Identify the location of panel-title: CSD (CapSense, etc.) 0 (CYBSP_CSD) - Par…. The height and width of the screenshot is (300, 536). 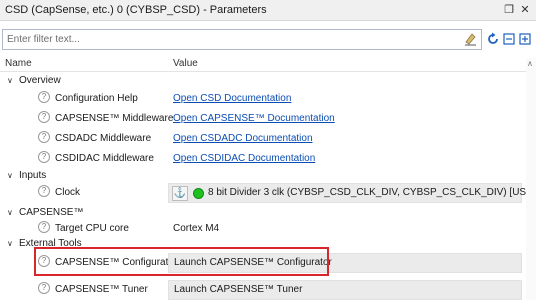
(136, 10).